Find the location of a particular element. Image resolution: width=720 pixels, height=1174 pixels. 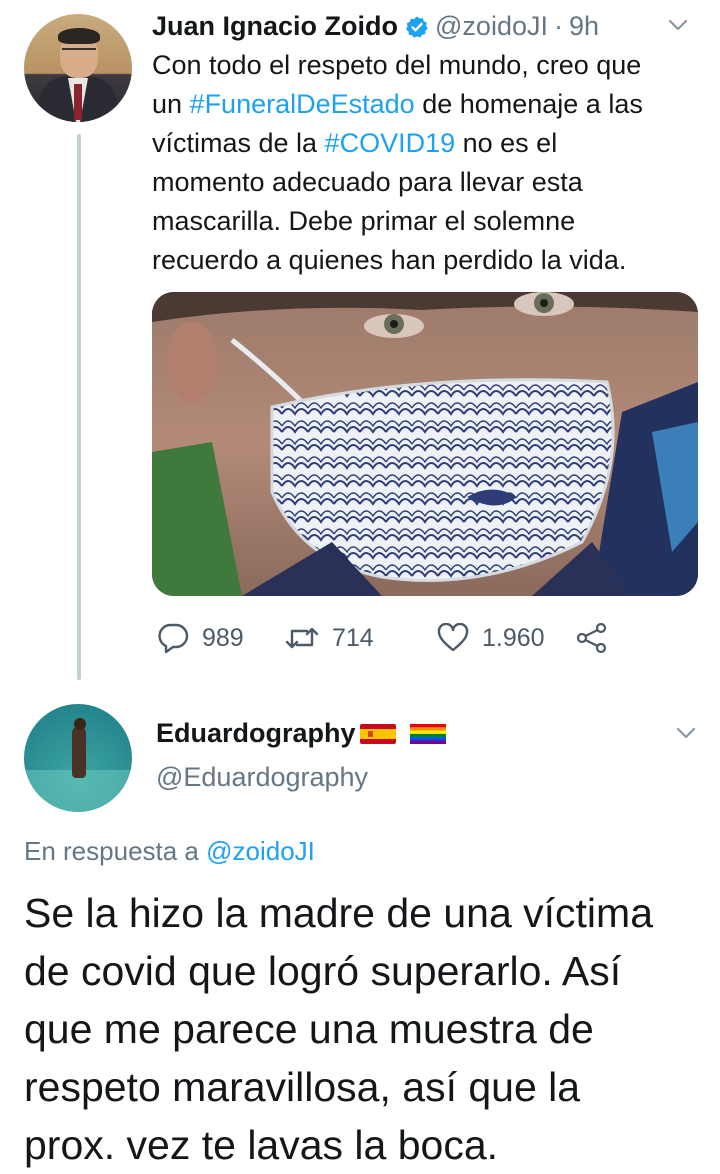

author-handle: @zoidoJI is located at coordinates (491, 26).